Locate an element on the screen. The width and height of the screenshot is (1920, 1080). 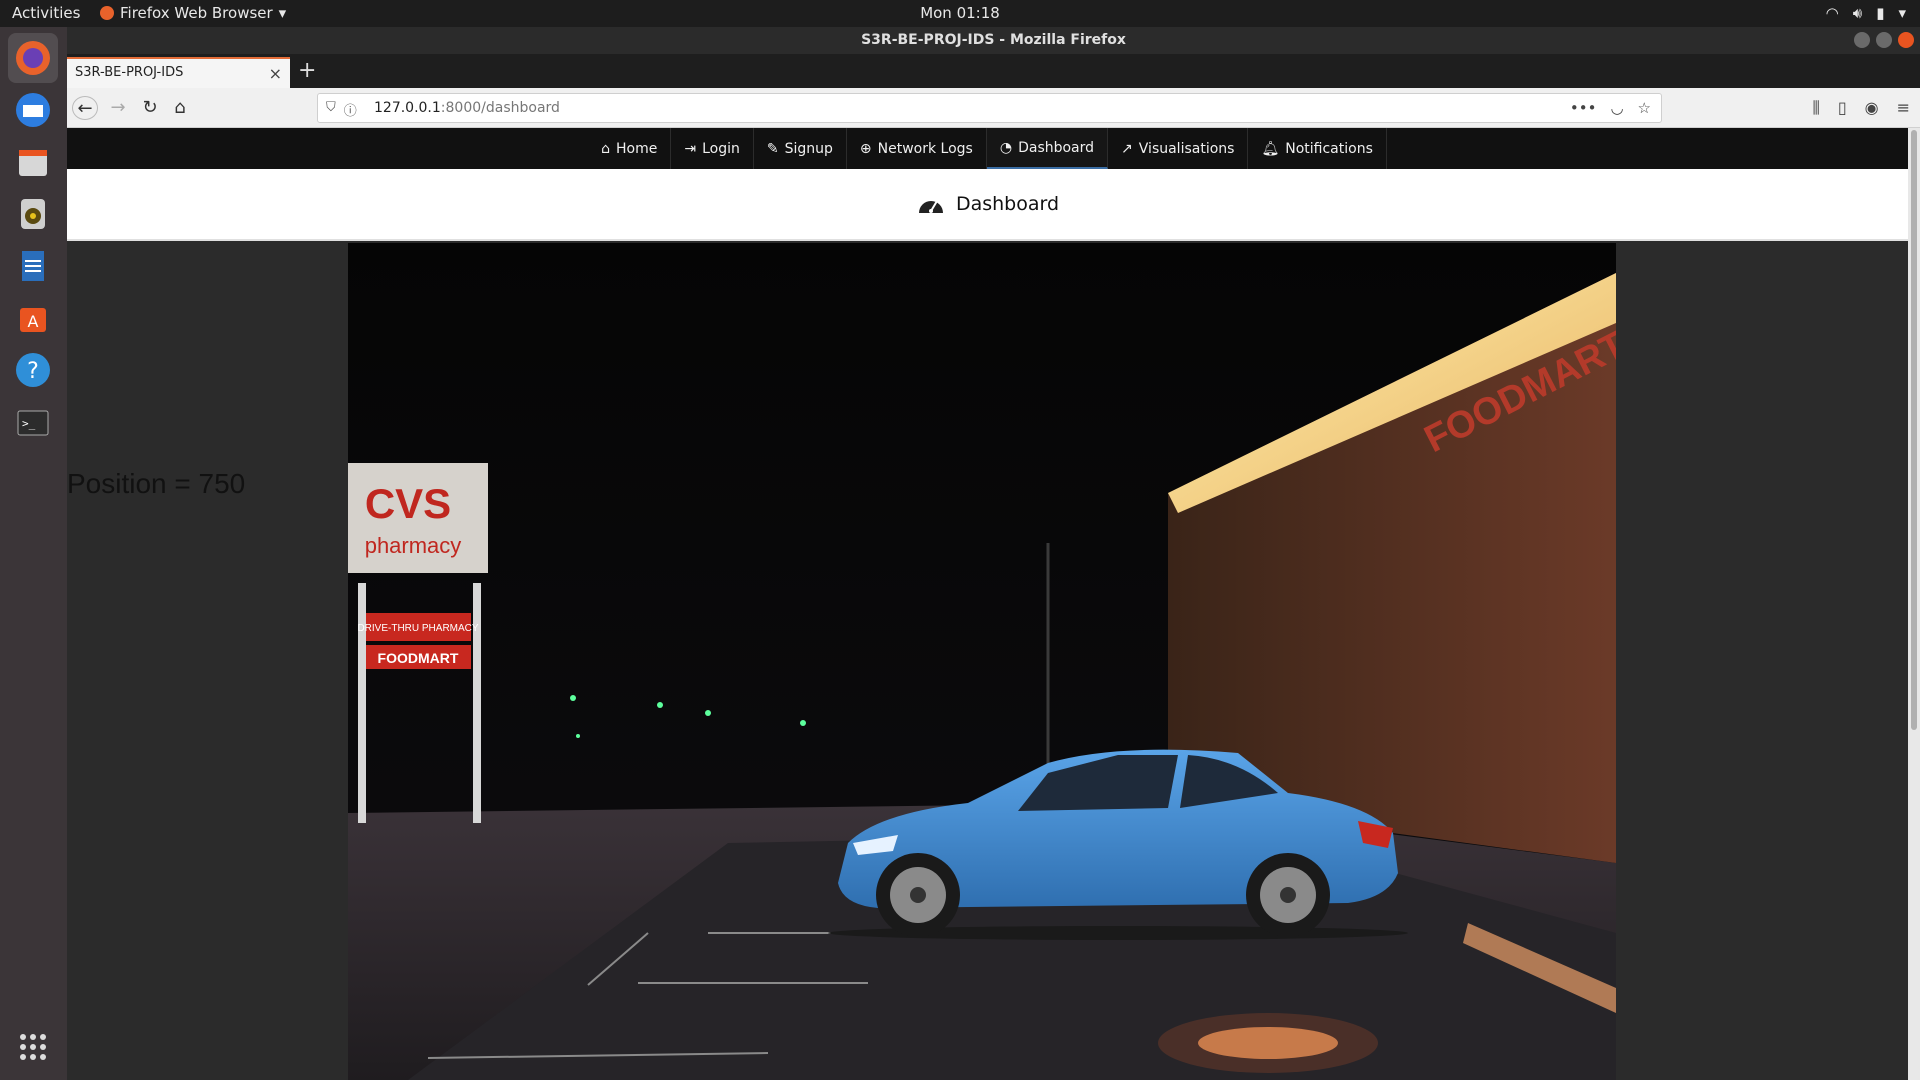
page-scrollbar is located at coordinates (1914, 604).